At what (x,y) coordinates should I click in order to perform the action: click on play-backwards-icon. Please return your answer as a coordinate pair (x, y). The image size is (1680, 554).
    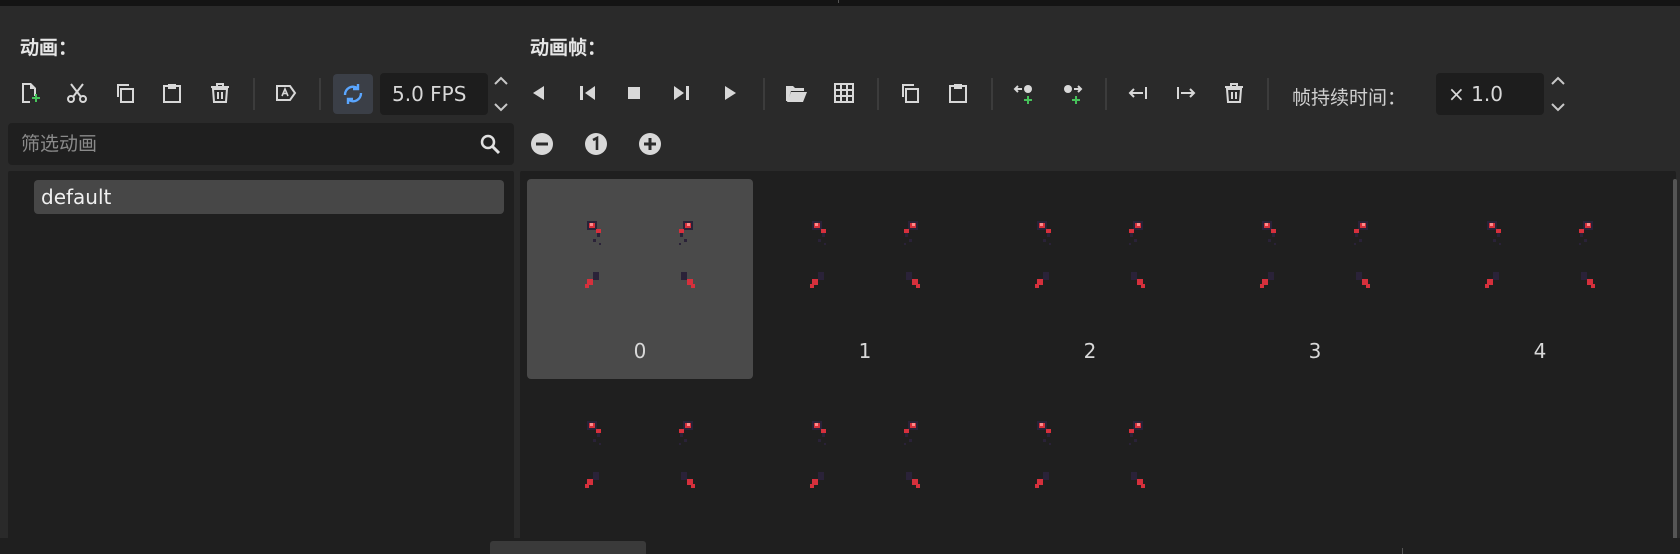
    Looking at the image, I should click on (587, 93).